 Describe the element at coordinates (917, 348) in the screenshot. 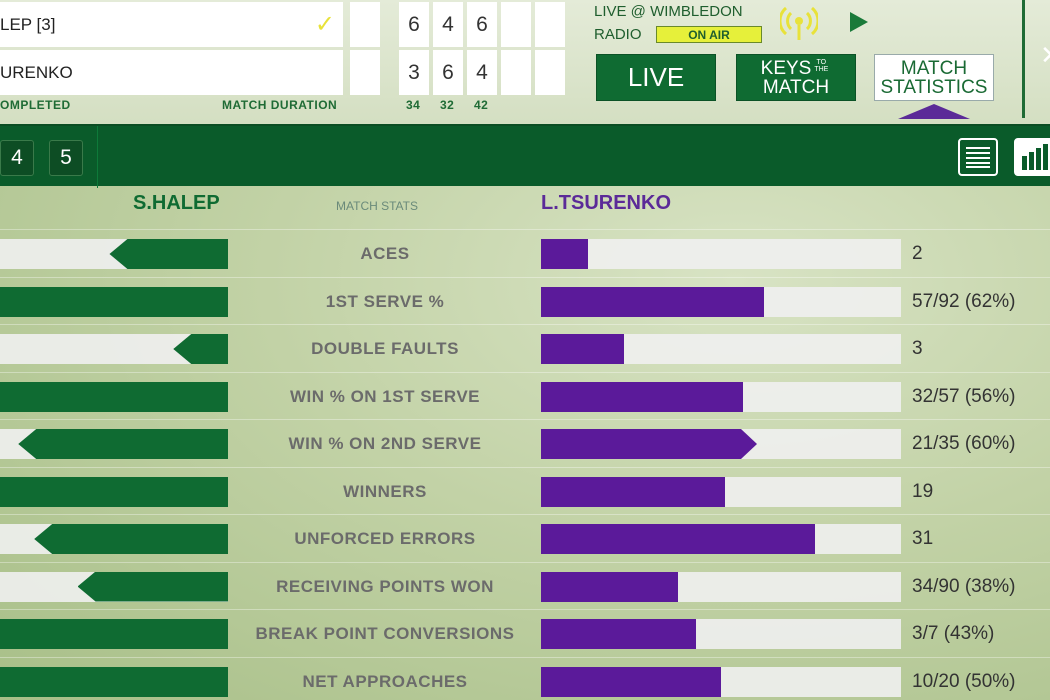

I see `player2-stat-value: 3` at that location.